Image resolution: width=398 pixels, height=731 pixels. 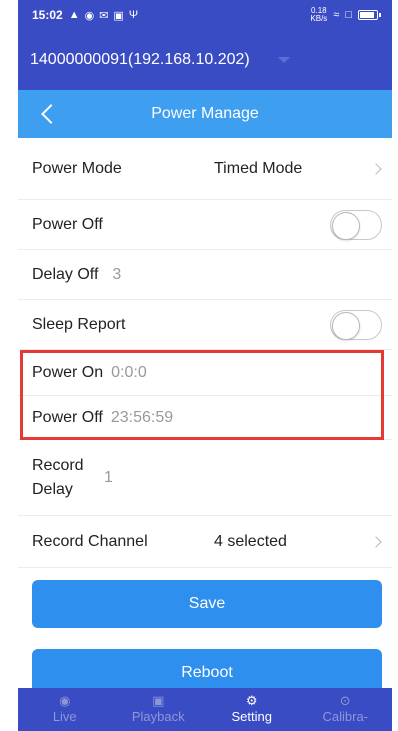 What do you see at coordinates (251, 700) in the screenshot?
I see `gear-icon: ⚙` at bounding box center [251, 700].